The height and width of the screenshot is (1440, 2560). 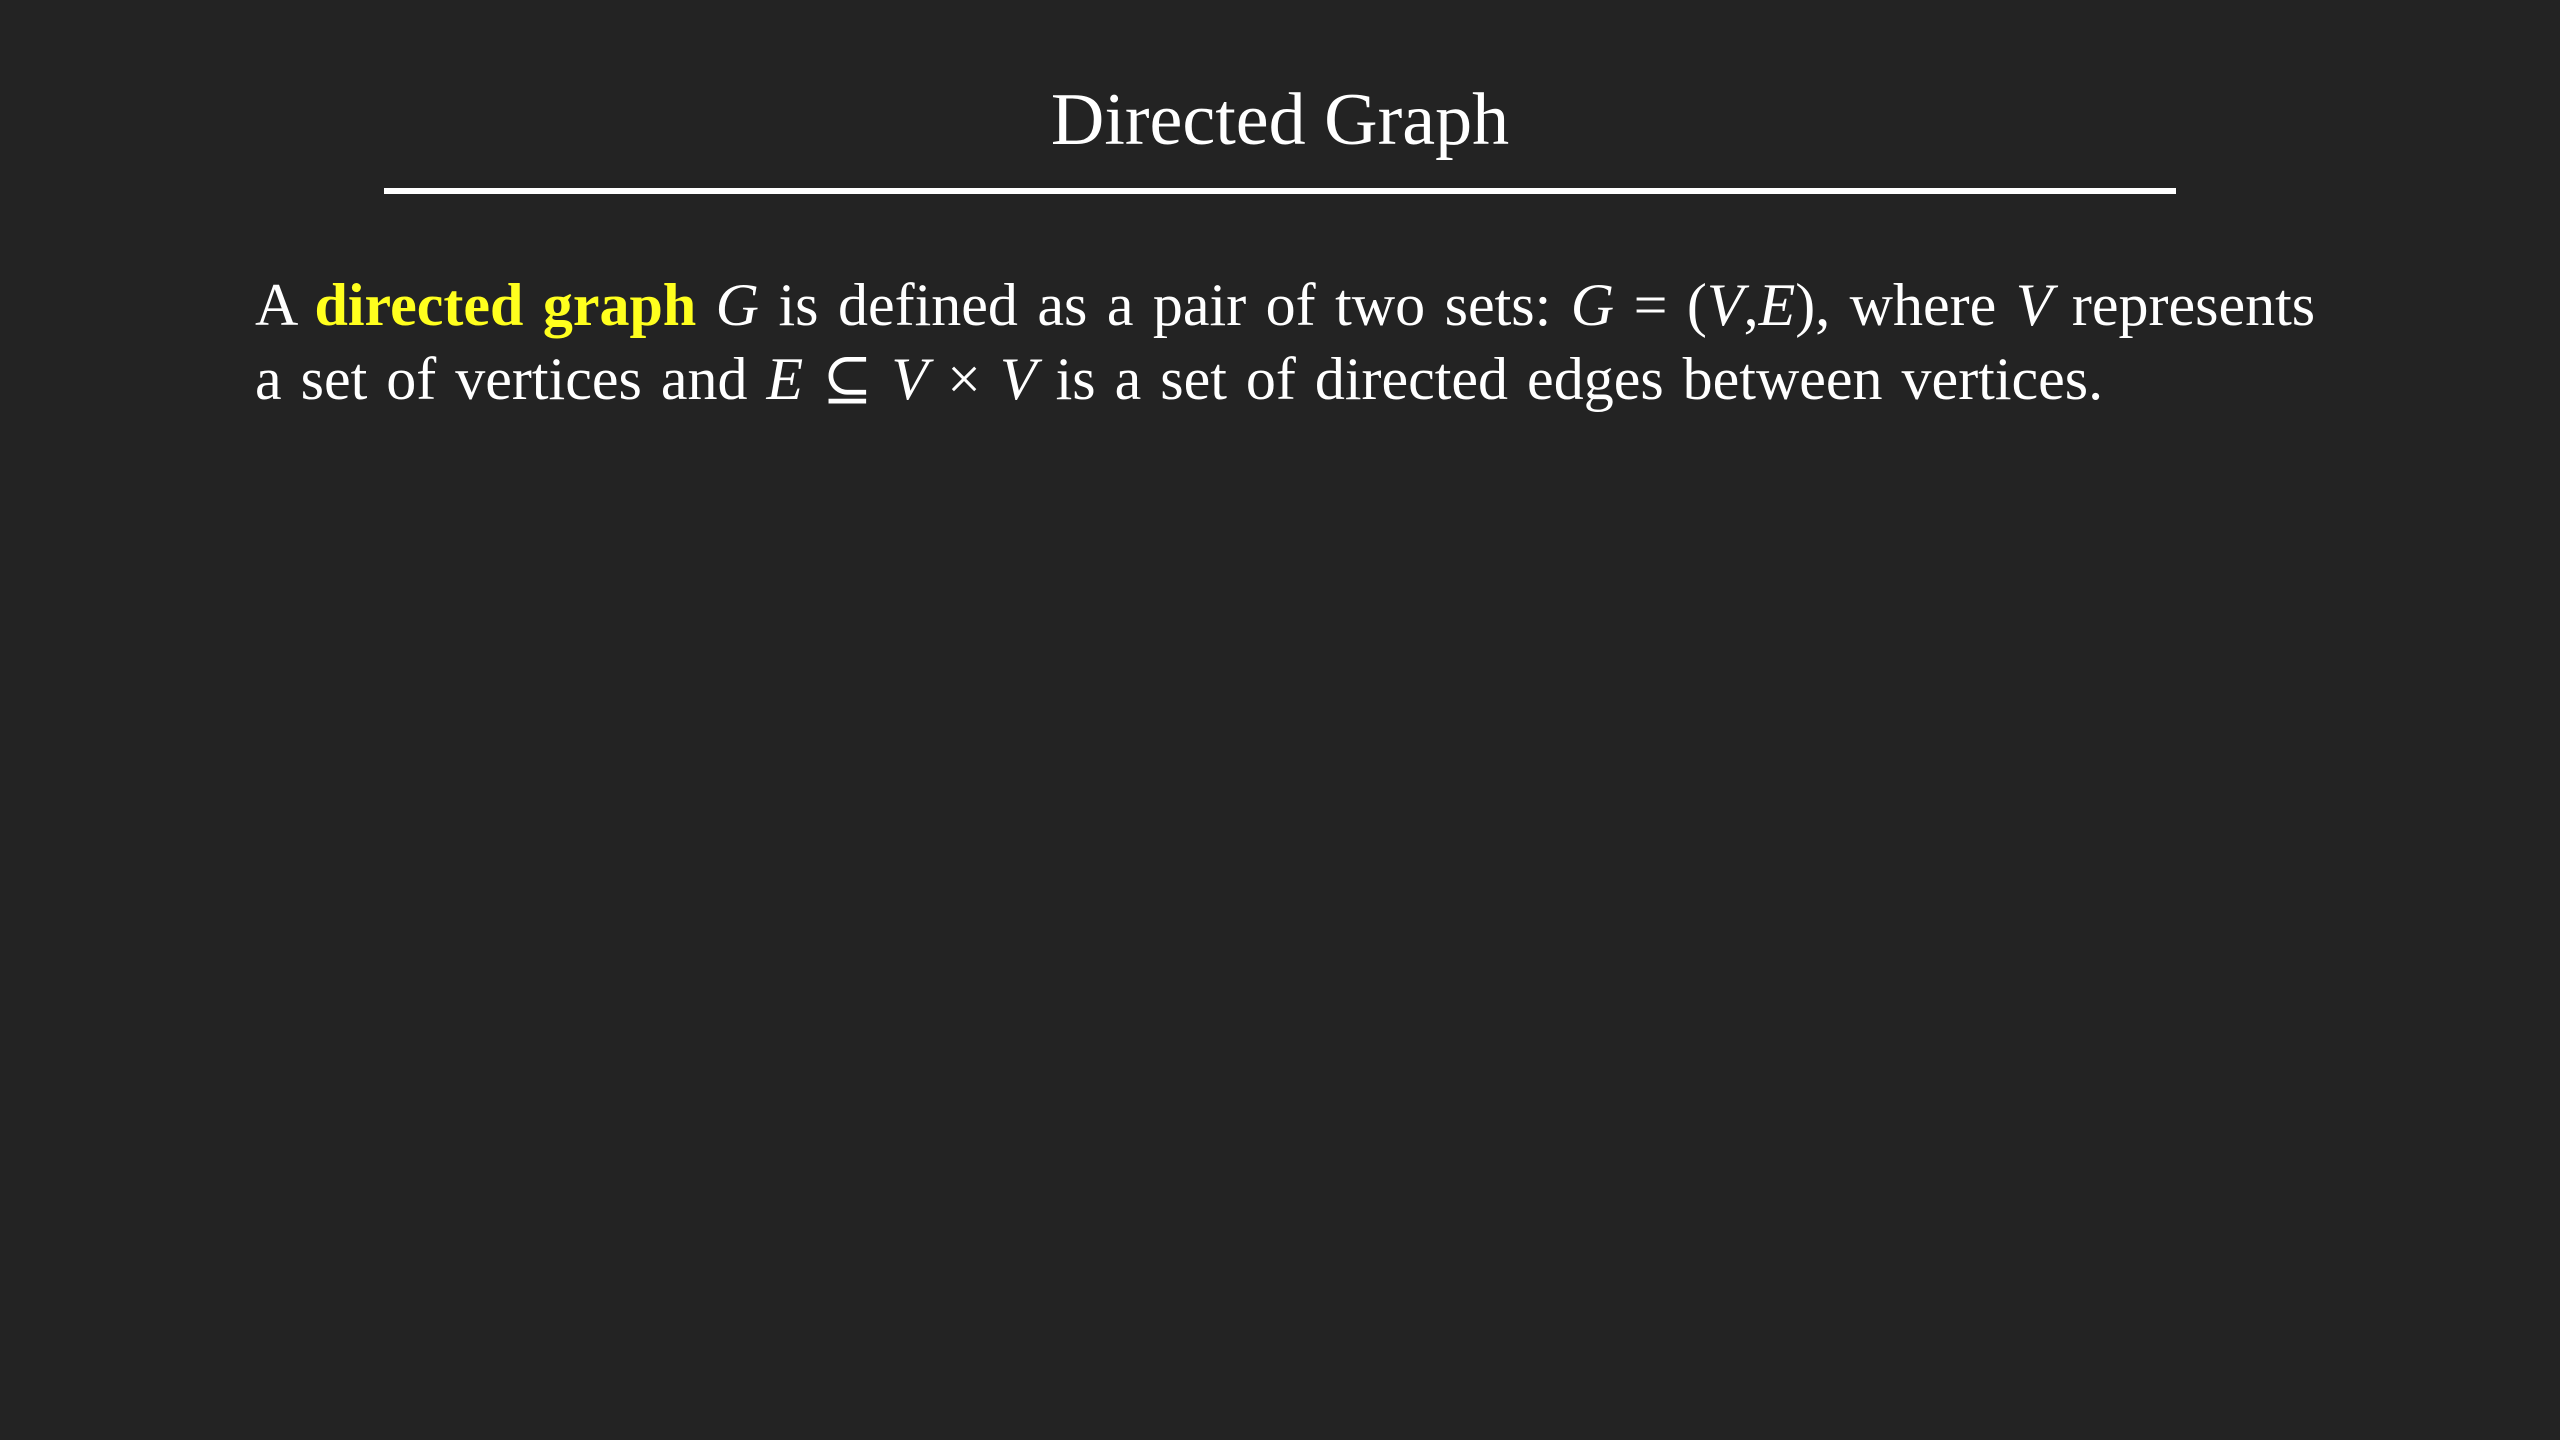 What do you see at coordinates (1906, 305) in the screenshot?
I see `definition-text-3: , where` at bounding box center [1906, 305].